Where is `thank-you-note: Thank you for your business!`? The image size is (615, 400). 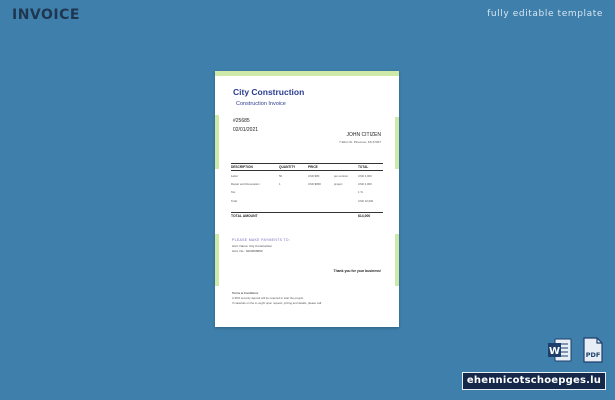
thank-you-note: Thank you for your business! is located at coordinates (357, 271).